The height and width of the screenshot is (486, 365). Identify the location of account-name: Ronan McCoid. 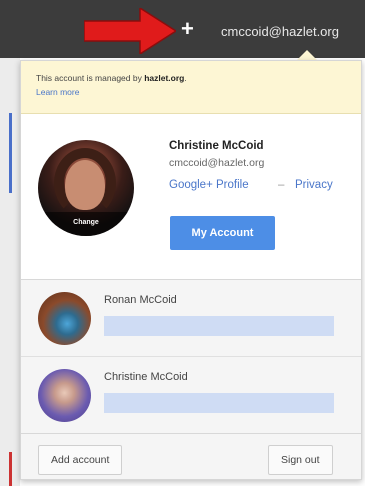
(140, 300).